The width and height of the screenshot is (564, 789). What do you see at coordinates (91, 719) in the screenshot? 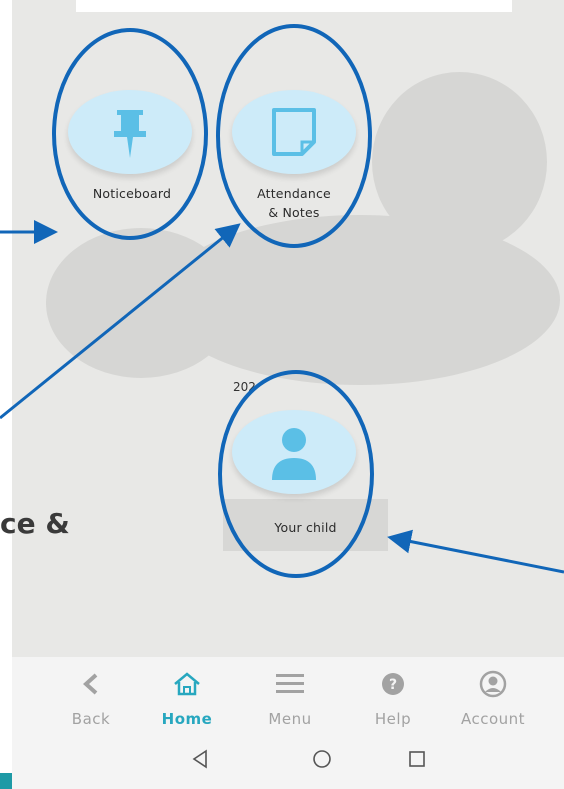
I see `nav-back-label: Back` at bounding box center [91, 719].